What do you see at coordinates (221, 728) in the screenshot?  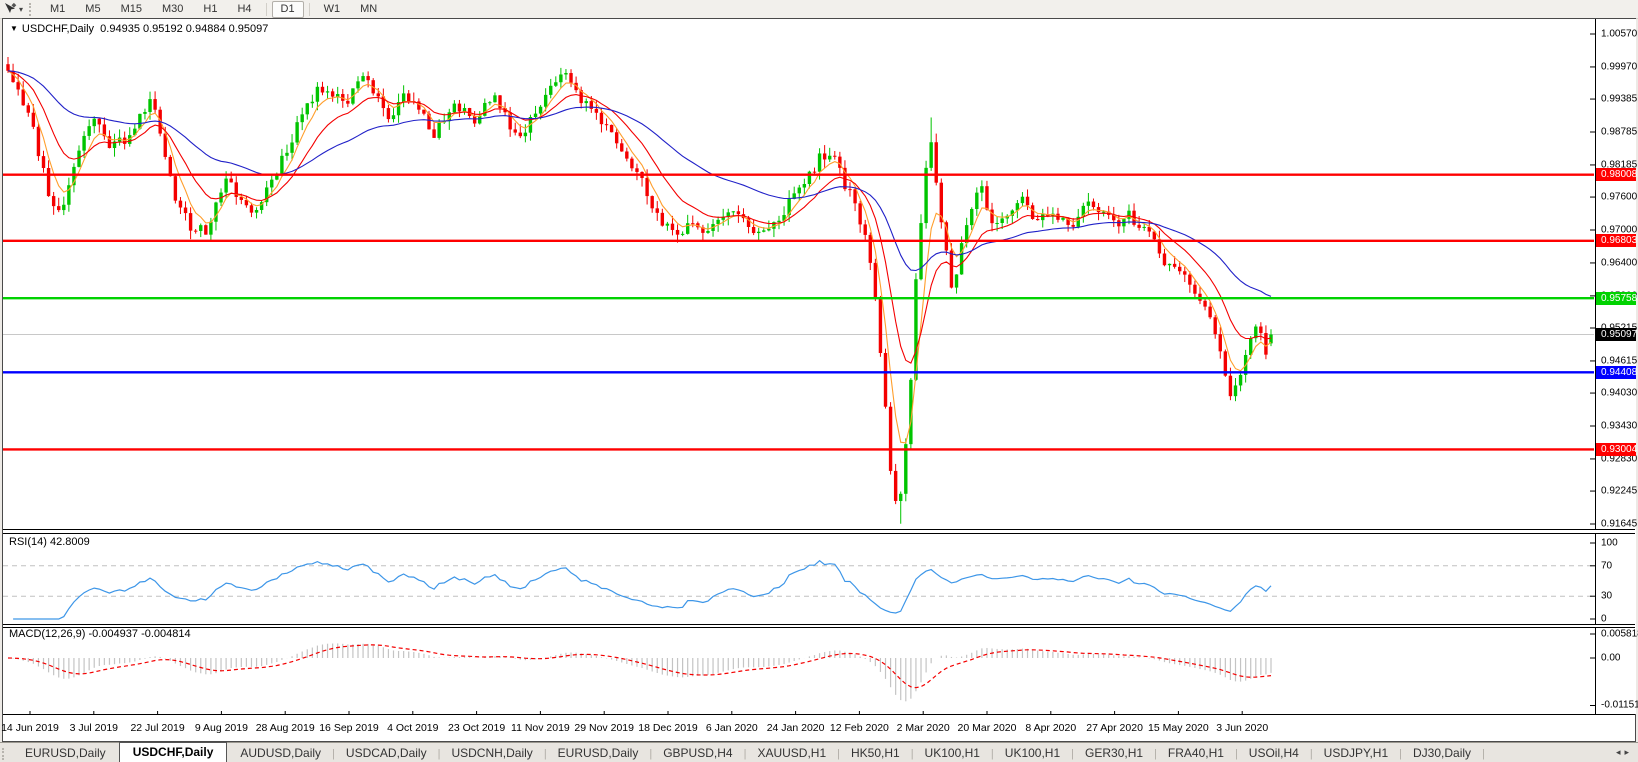 I see `date-axis-tick: 9 Aug 2019` at bounding box center [221, 728].